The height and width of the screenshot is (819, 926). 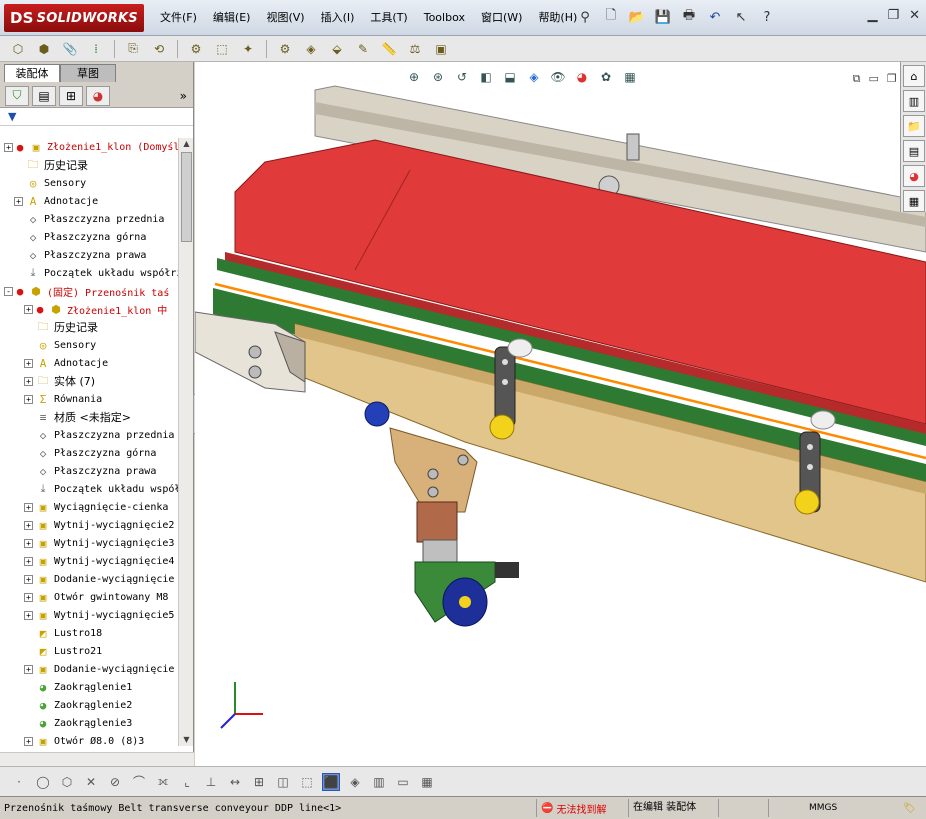 What do you see at coordinates (914, 101) in the screenshot?
I see `design-library-icon: ▥` at bounding box center [914, 101].